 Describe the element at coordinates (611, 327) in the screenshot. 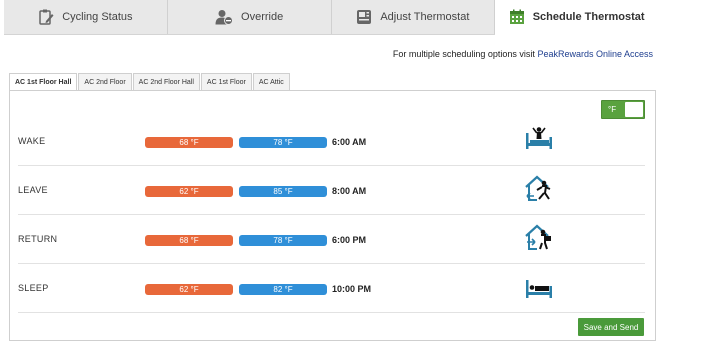

I see `save-and-send-button: Save and Send` at that location.